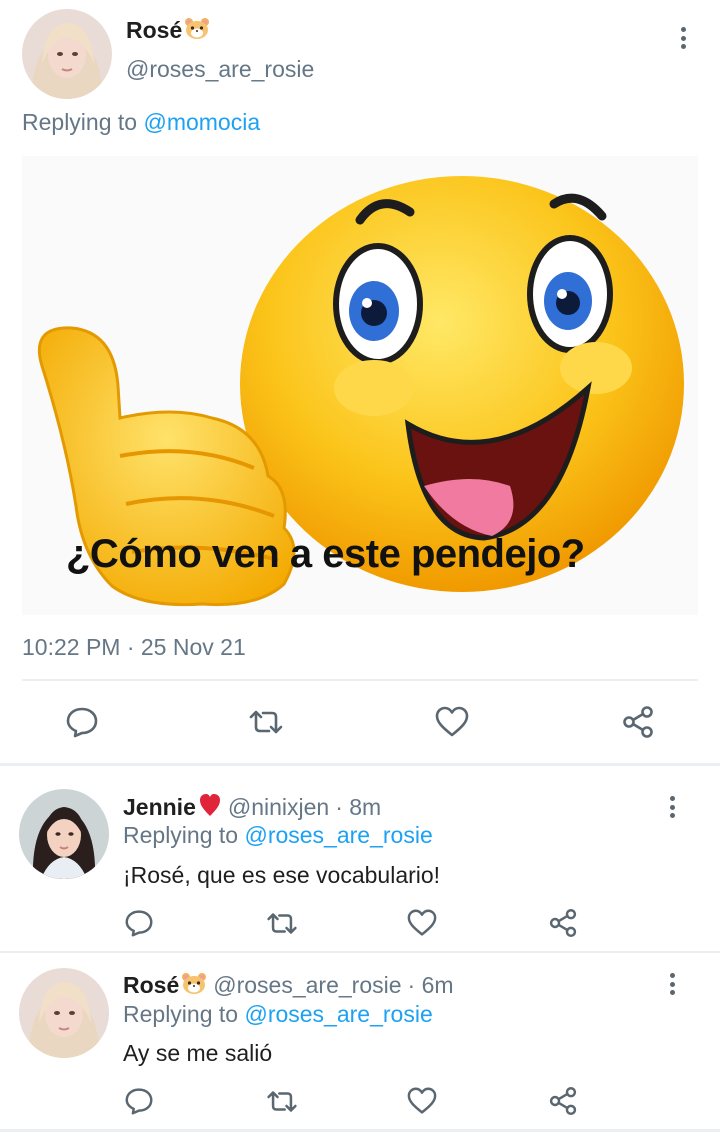  I want to click on reply-time: · 8m, so click(358, 807).